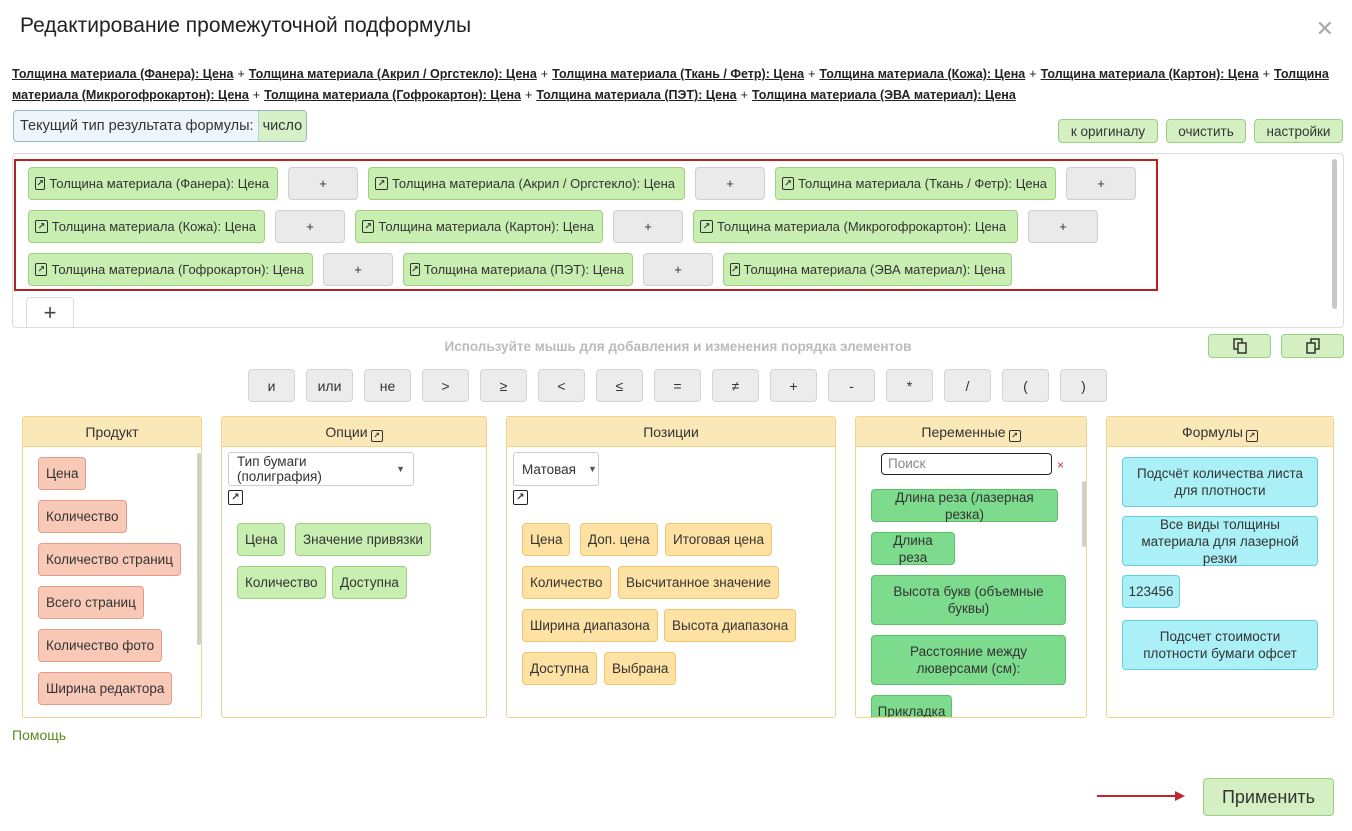 The width and height of the screenshot is (1352, 831). I want to click on apply-button: Применить, so click(1268, 797).